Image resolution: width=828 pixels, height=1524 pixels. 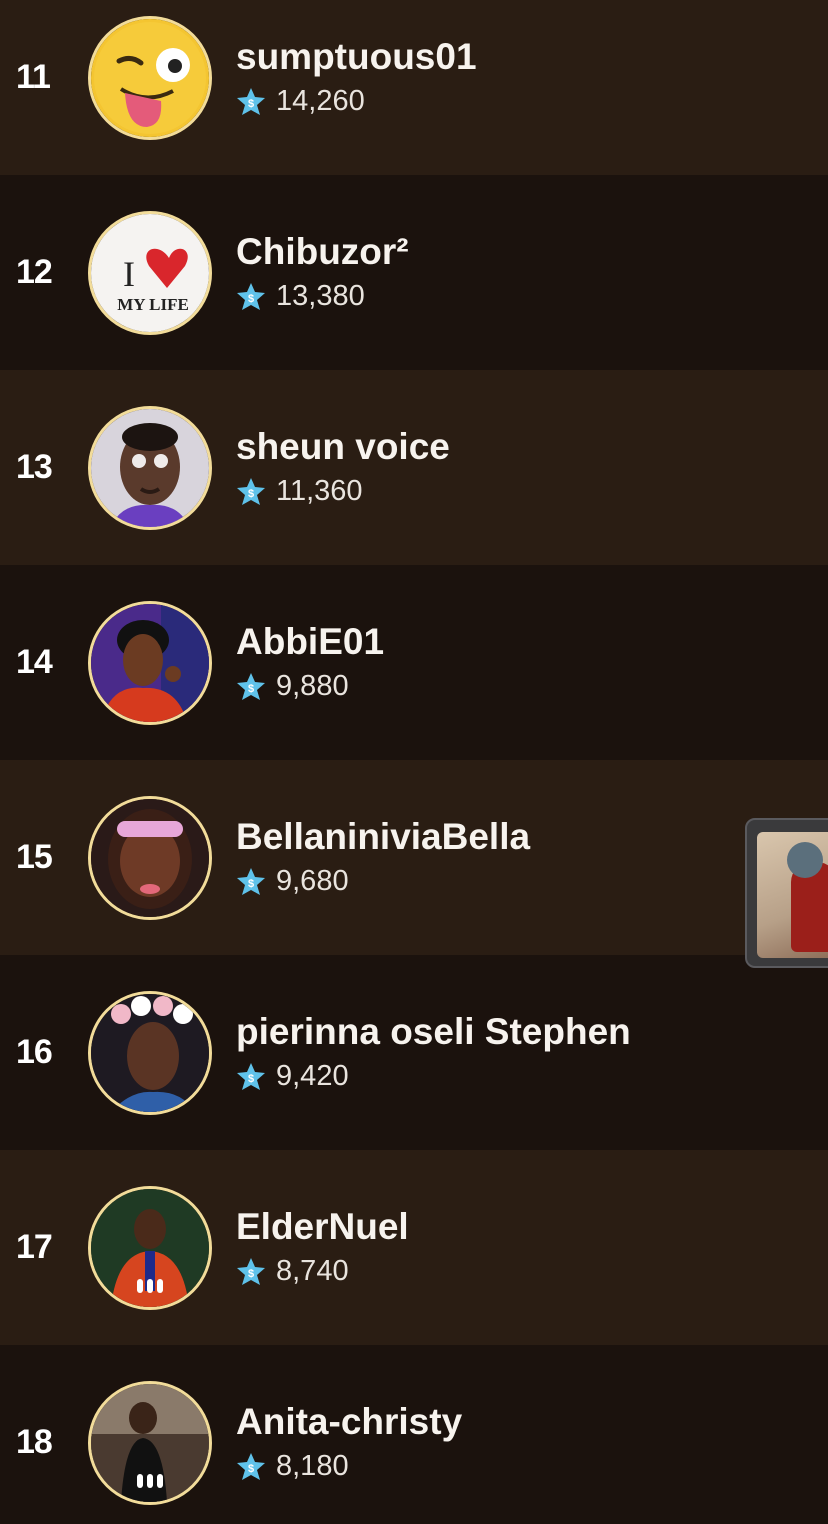 I want to click on user-info: sheun voice $ 11,360, so click(x=343, y=467).